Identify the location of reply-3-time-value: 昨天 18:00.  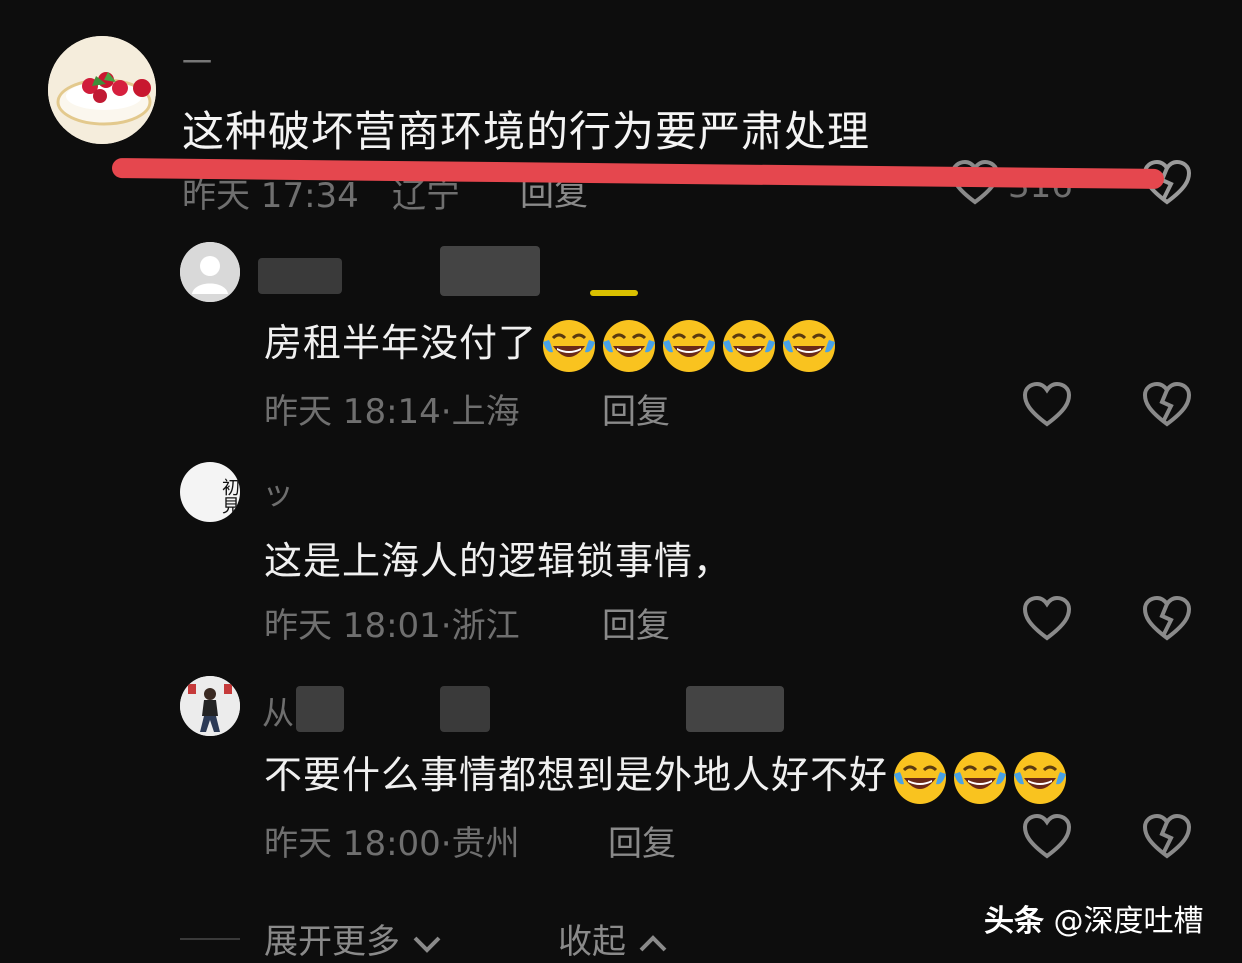
(352, 844).